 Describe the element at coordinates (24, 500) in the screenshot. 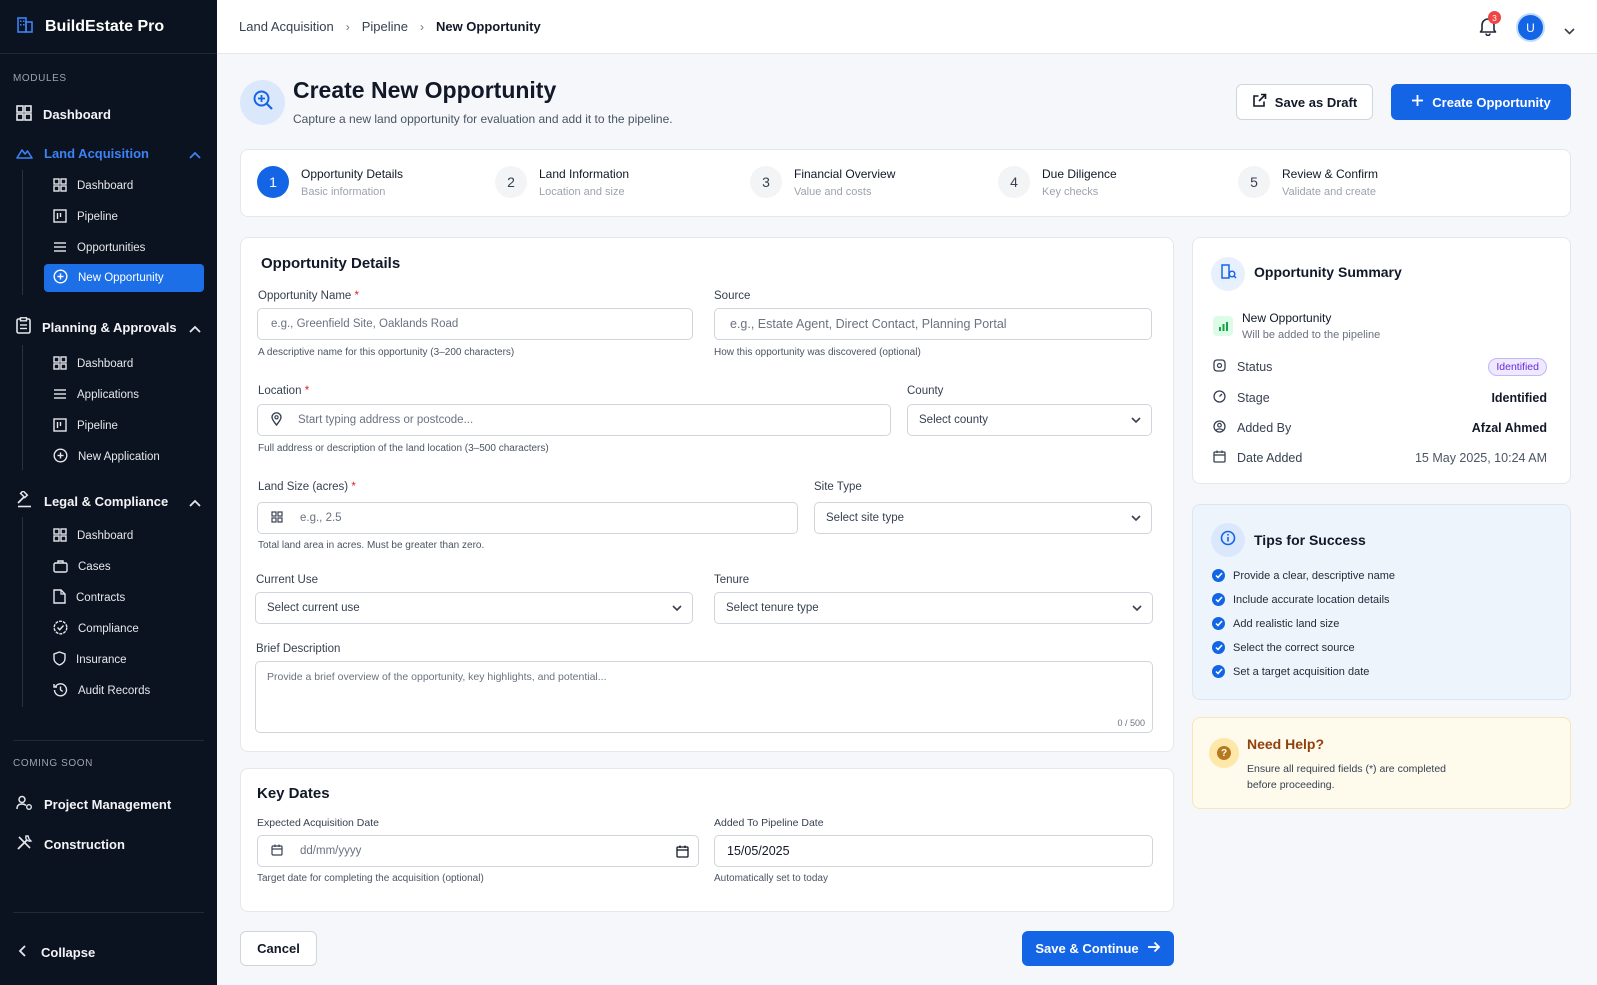

I see `gavel-icon` at that location.